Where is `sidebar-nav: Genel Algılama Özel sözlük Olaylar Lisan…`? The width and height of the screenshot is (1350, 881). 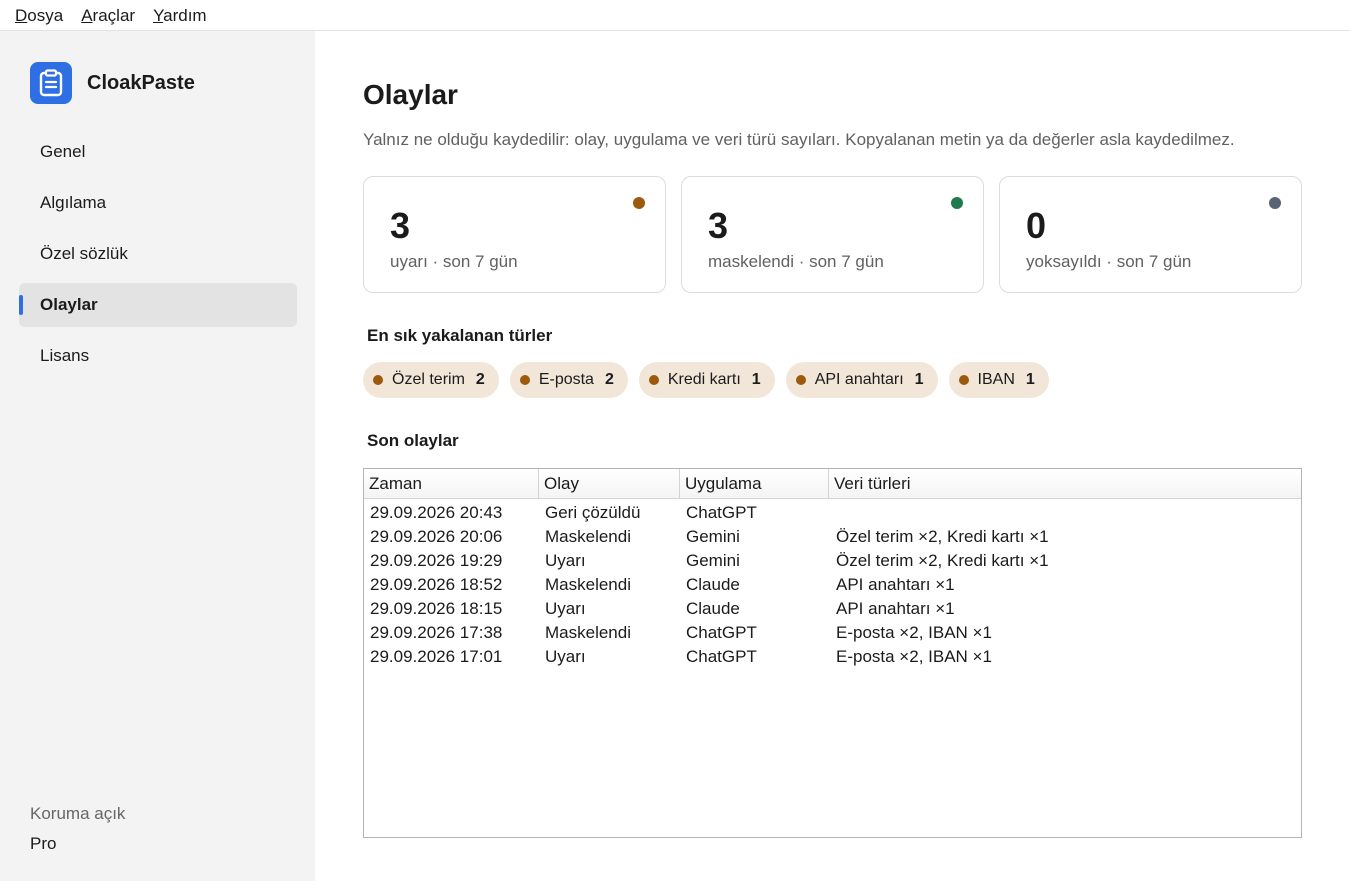
sidebar-nav: Genel Algılama Özel sözlük Olaylar Lisan… is located at coordinates (158, 257).